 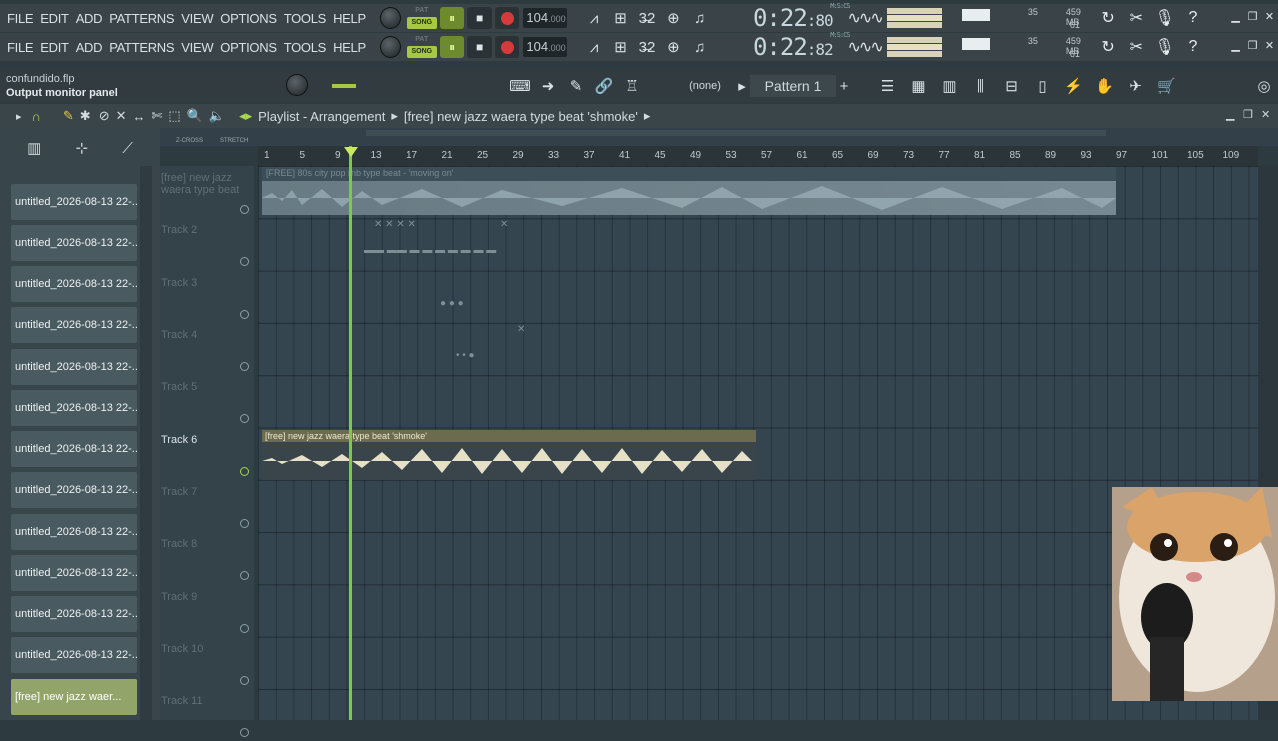 What do you see at coordinates (1136, 18) in the screenshot?
I see `tools-icon: ✂` at bounding box center [1136, 18].